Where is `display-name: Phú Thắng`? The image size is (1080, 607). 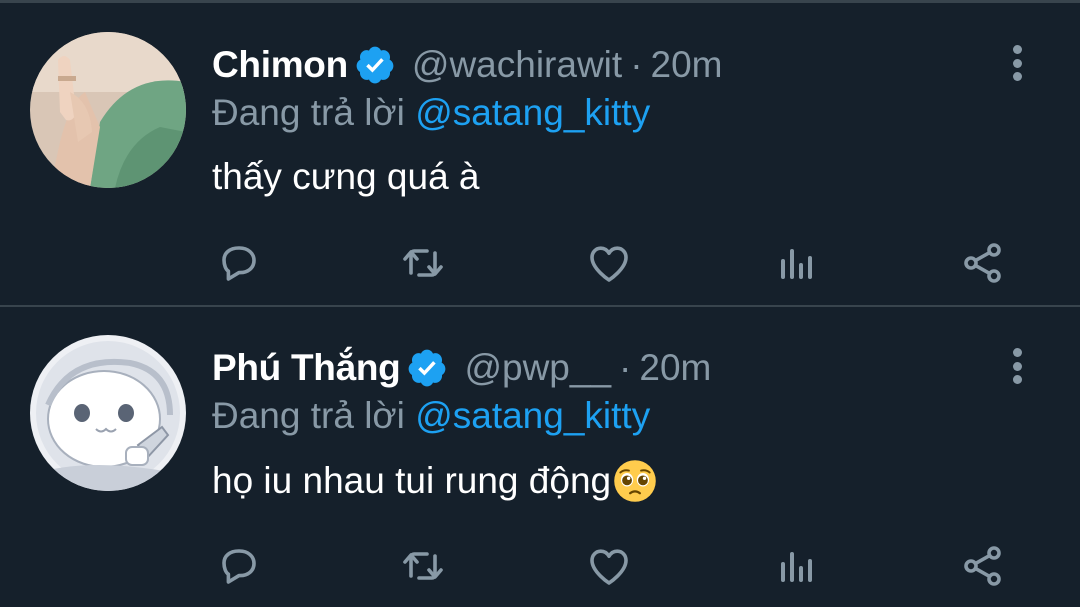
display-name: Phú Thắng is located at coordinates (306, 368).